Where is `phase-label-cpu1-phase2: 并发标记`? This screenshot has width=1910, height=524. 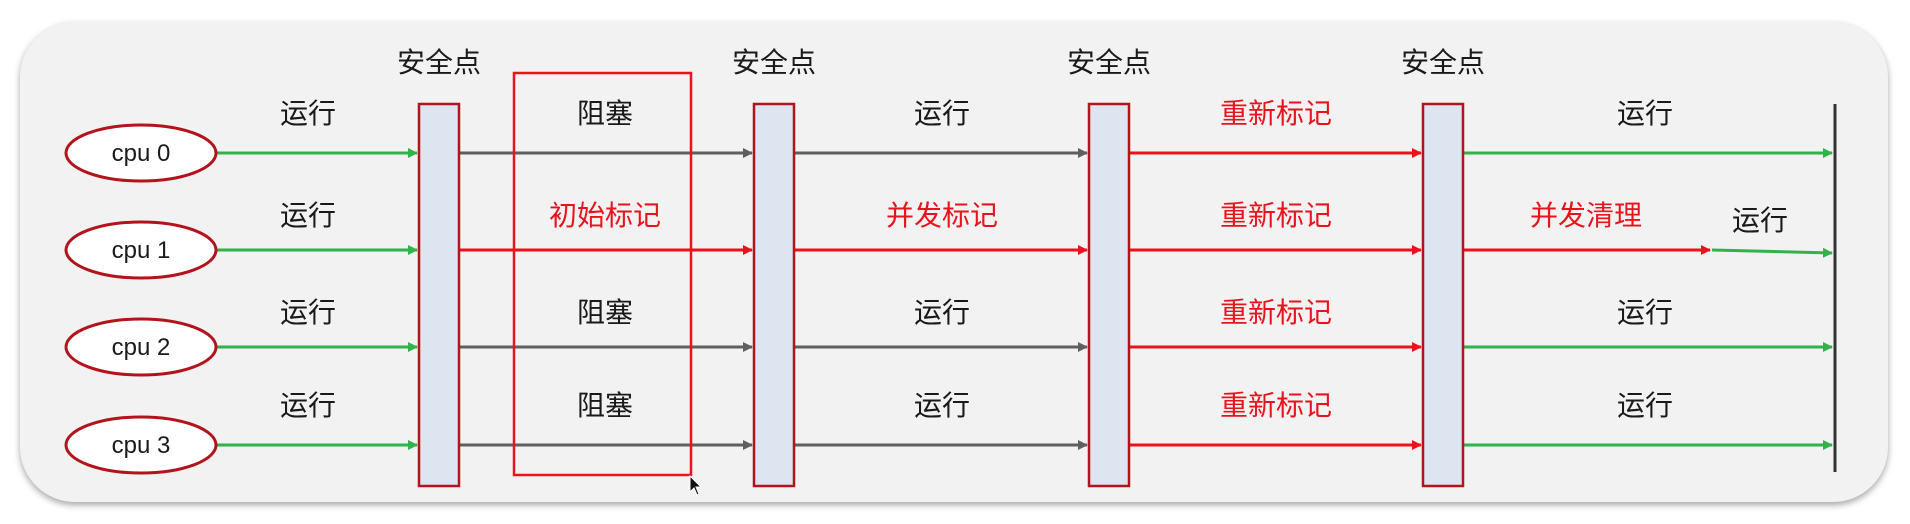
phase-label-cpu1-phase2: 并发标记 is located at coordinates (942, 215).